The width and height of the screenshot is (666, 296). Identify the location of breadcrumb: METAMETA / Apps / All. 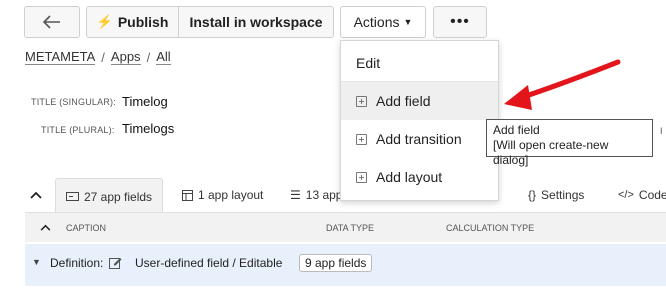
(98, 57).